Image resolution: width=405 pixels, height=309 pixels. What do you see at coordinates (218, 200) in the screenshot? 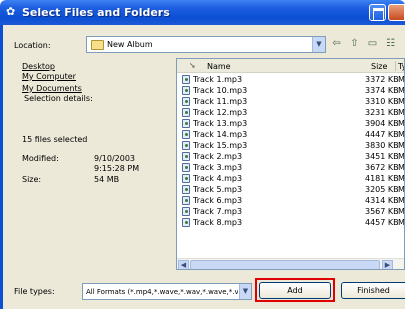
I see `file-name: Track 6.mp3` at bounding box center [218, 200].